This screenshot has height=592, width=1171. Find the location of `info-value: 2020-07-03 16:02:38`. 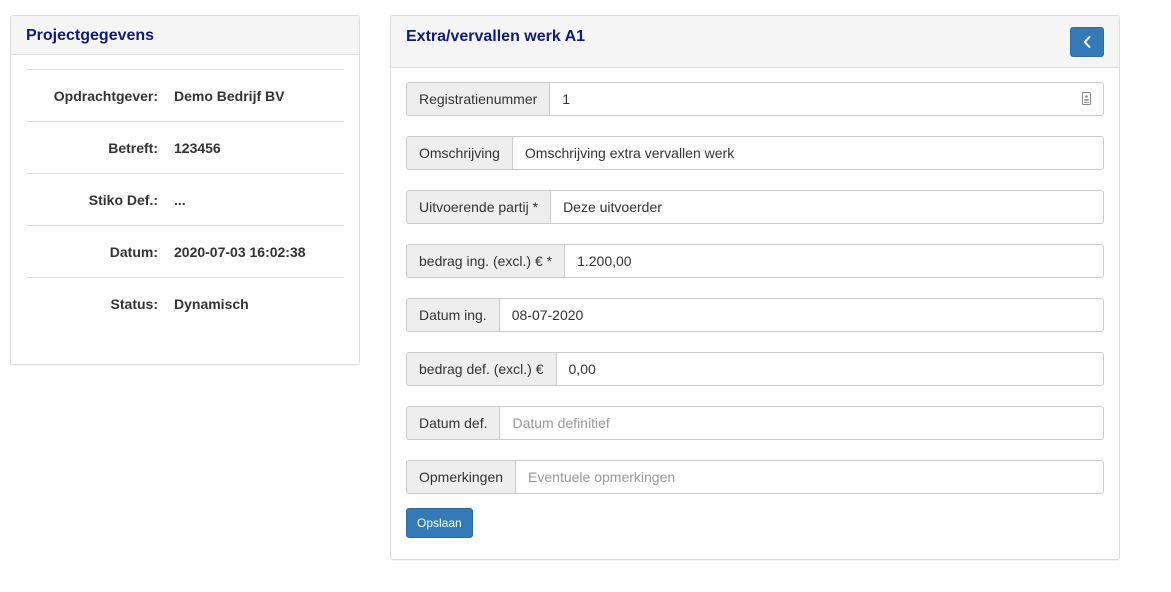

info-value: 2020-07-03 16:02:38 is located at coordinates (240, 252).